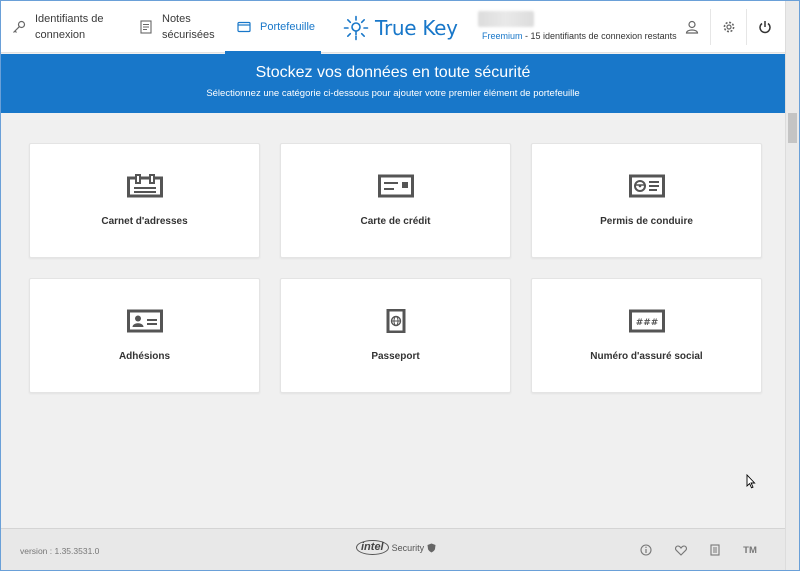  I want to click on mouse-cursor-icon, so click(751, 481).